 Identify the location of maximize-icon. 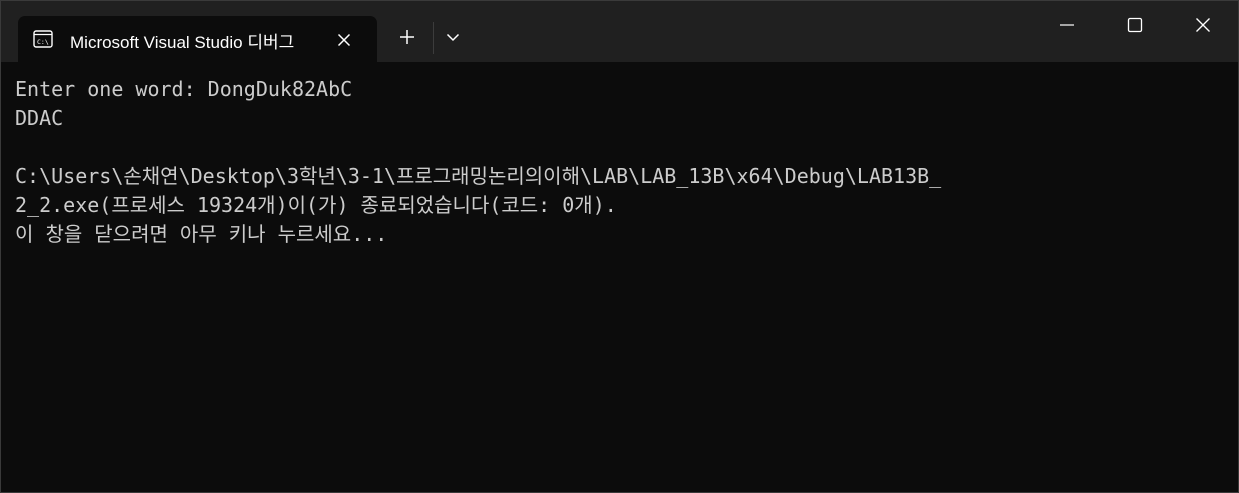
(1135, 25).